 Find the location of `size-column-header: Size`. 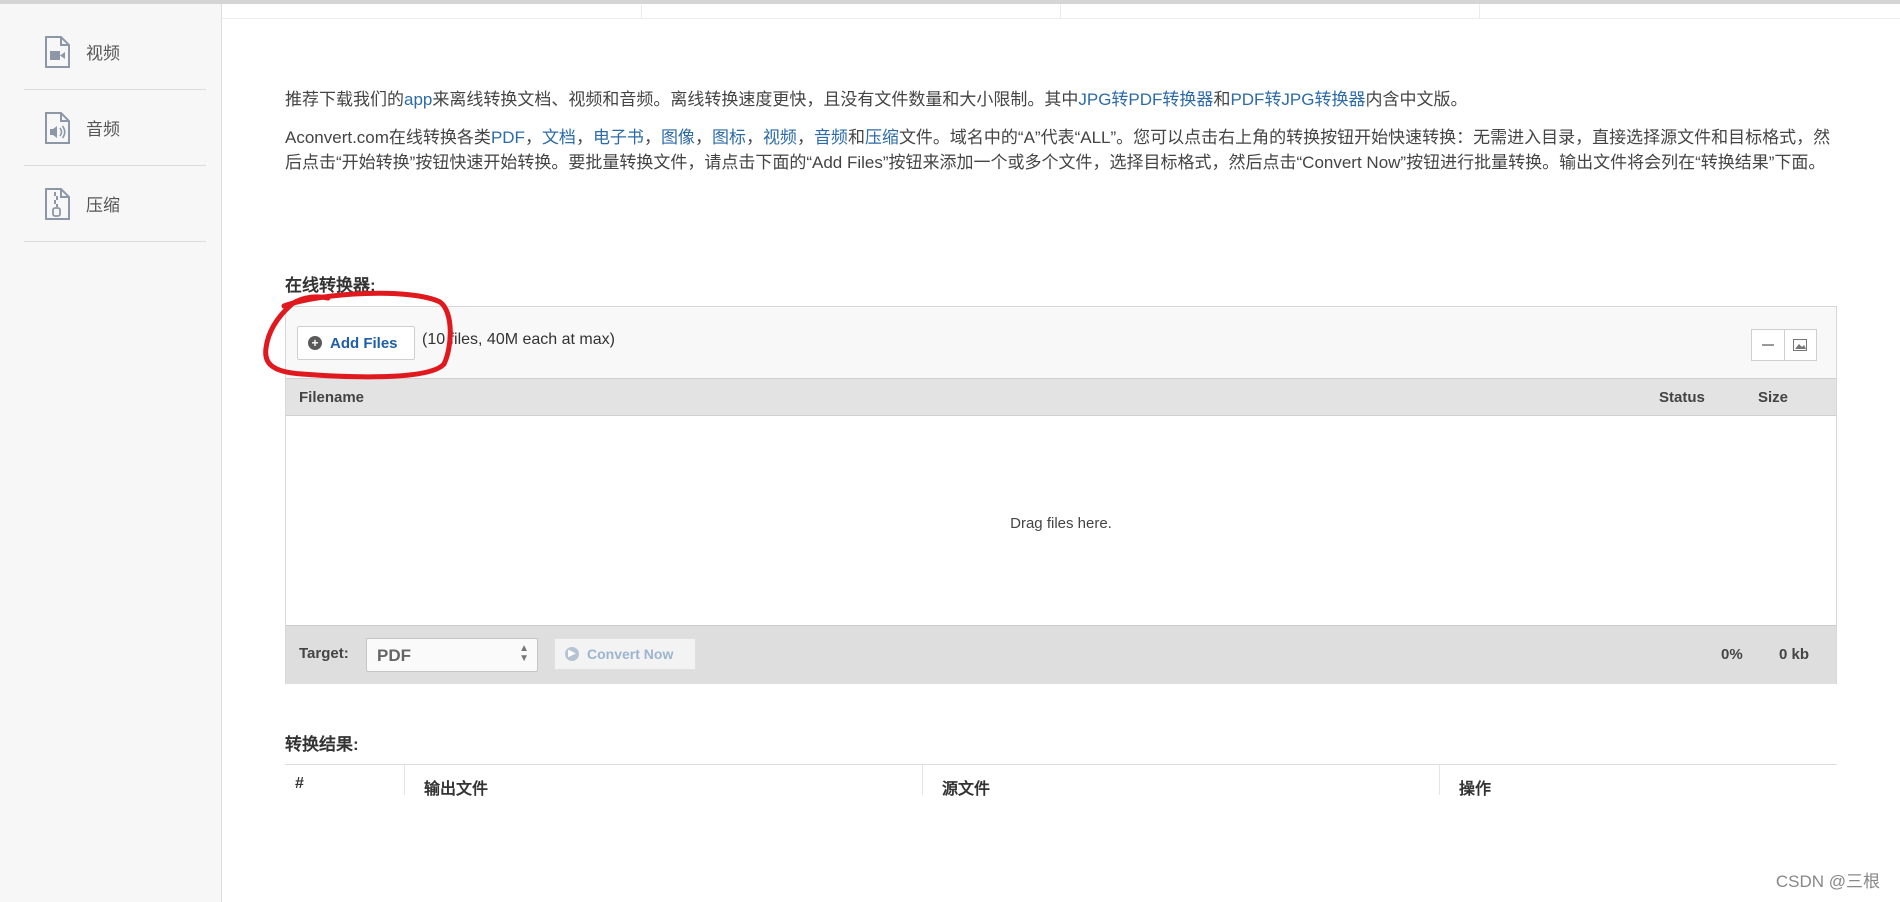

size-column-header: Size is located at coordinates (1773, 397).